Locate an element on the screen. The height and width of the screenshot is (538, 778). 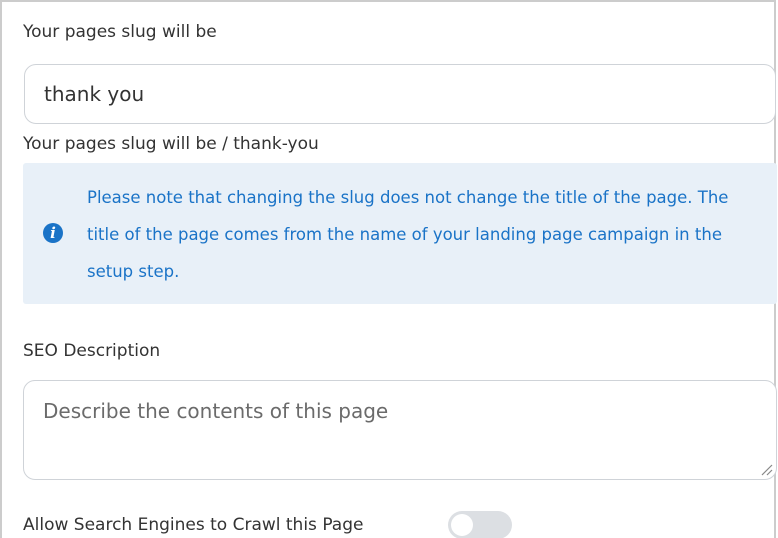
seo-description-label: SEO Description is located at coordinates (92, 351).